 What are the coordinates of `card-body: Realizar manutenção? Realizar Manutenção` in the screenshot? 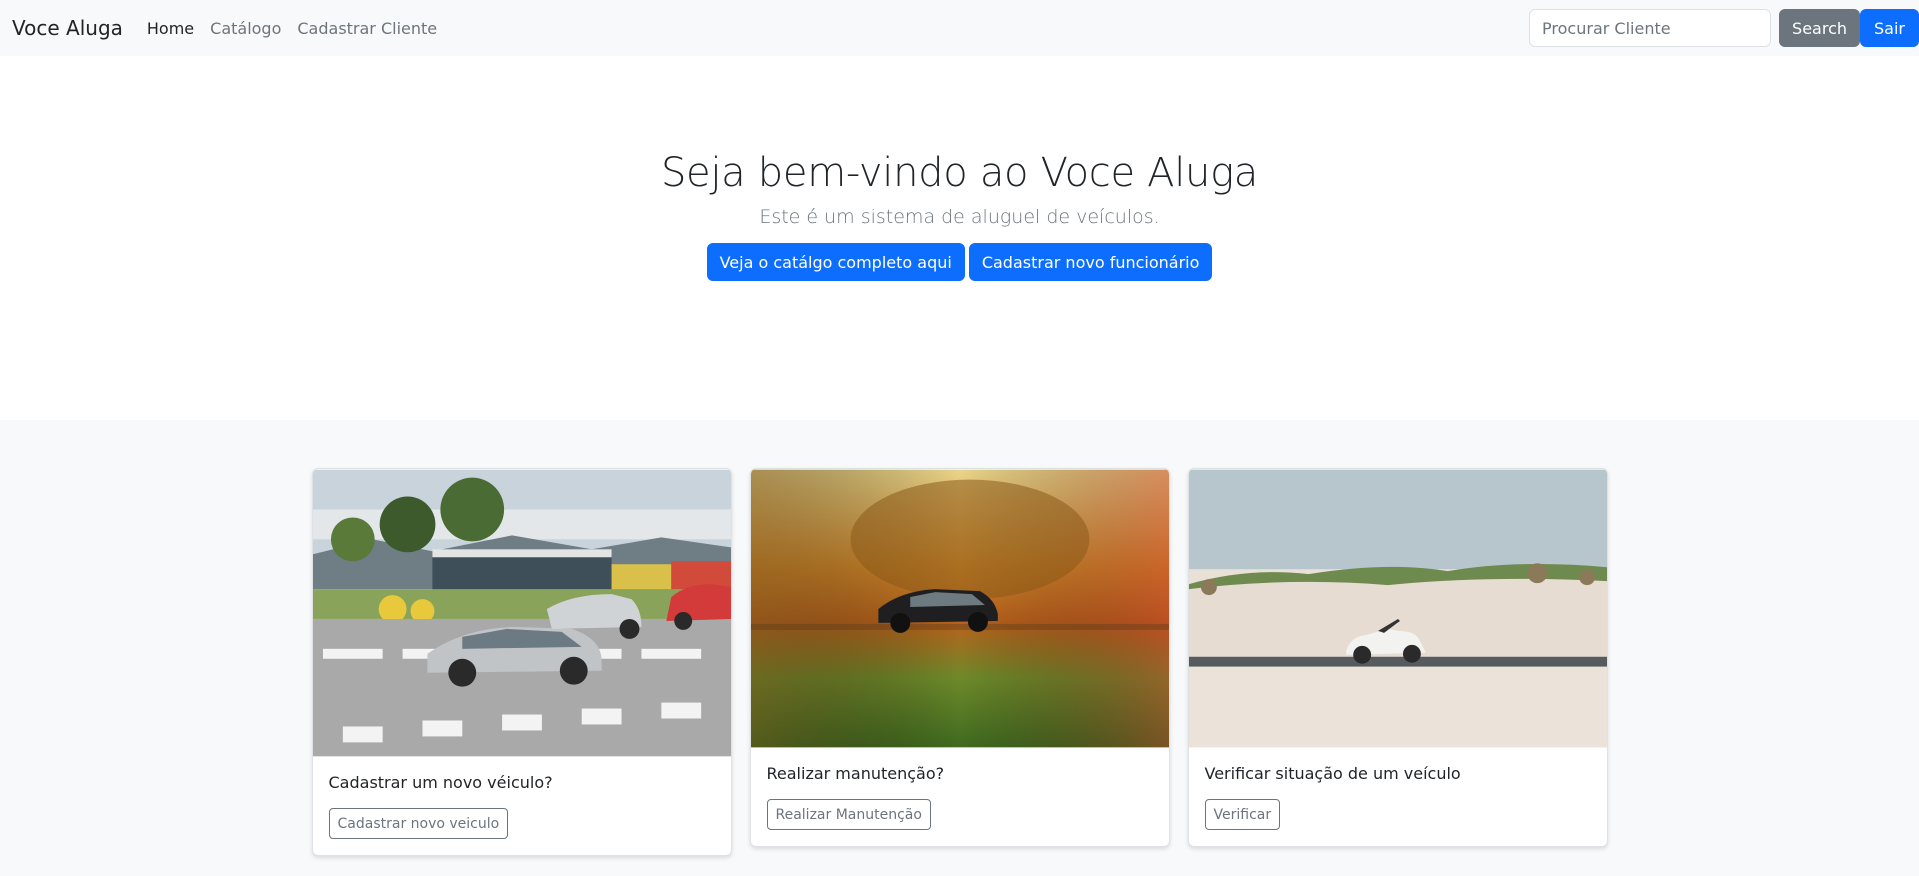 It's located at (960, 797).